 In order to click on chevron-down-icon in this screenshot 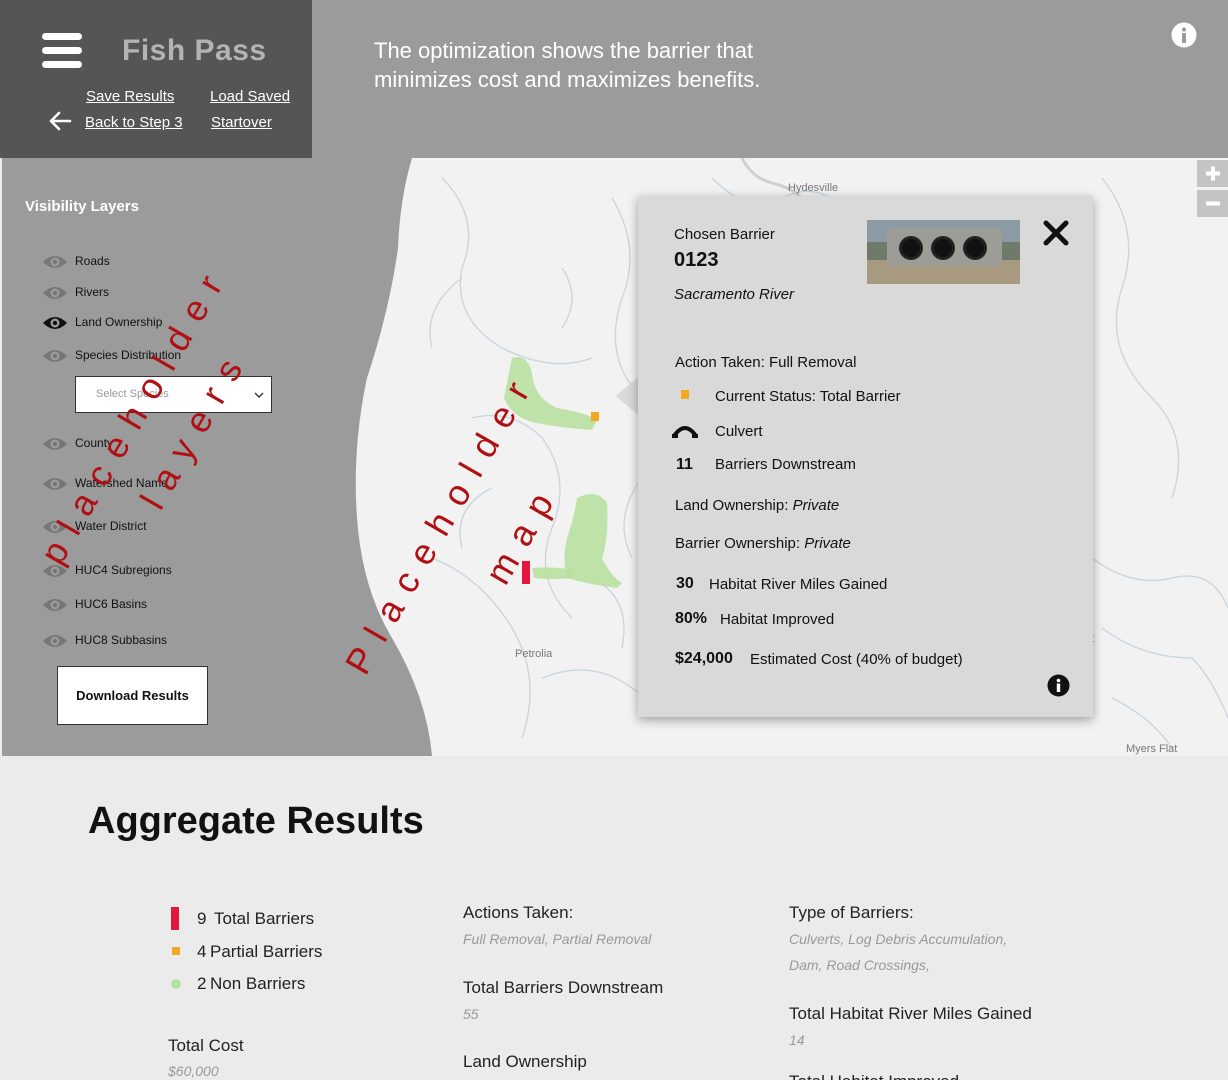, I will do `click(259, 395)`.